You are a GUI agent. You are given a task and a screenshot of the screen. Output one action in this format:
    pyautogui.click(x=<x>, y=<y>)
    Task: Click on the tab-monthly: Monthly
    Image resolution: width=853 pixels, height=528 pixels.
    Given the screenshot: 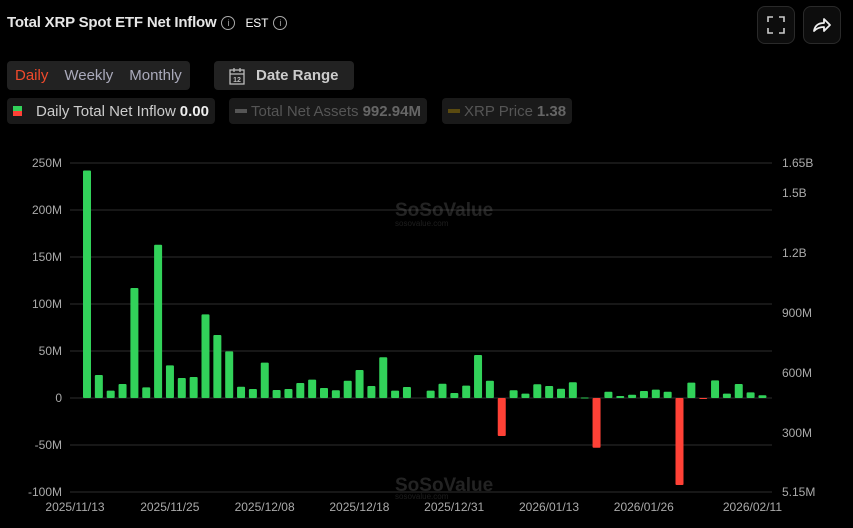 What is the action you would take?
    pyautogui.click(x=155, y=75)
    